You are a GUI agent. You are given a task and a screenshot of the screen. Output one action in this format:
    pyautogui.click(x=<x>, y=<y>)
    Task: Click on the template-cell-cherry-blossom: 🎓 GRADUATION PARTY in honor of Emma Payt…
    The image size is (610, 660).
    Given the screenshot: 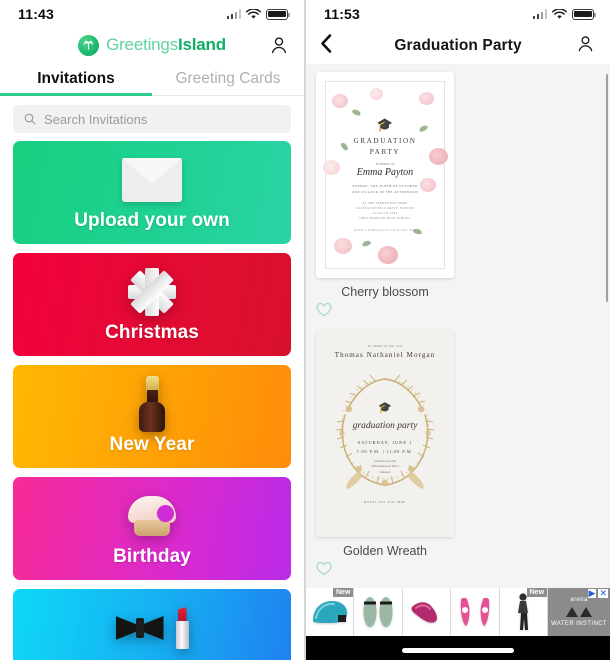 What is the action you would take?
    pyautogui.click(x=385, y=197)
    